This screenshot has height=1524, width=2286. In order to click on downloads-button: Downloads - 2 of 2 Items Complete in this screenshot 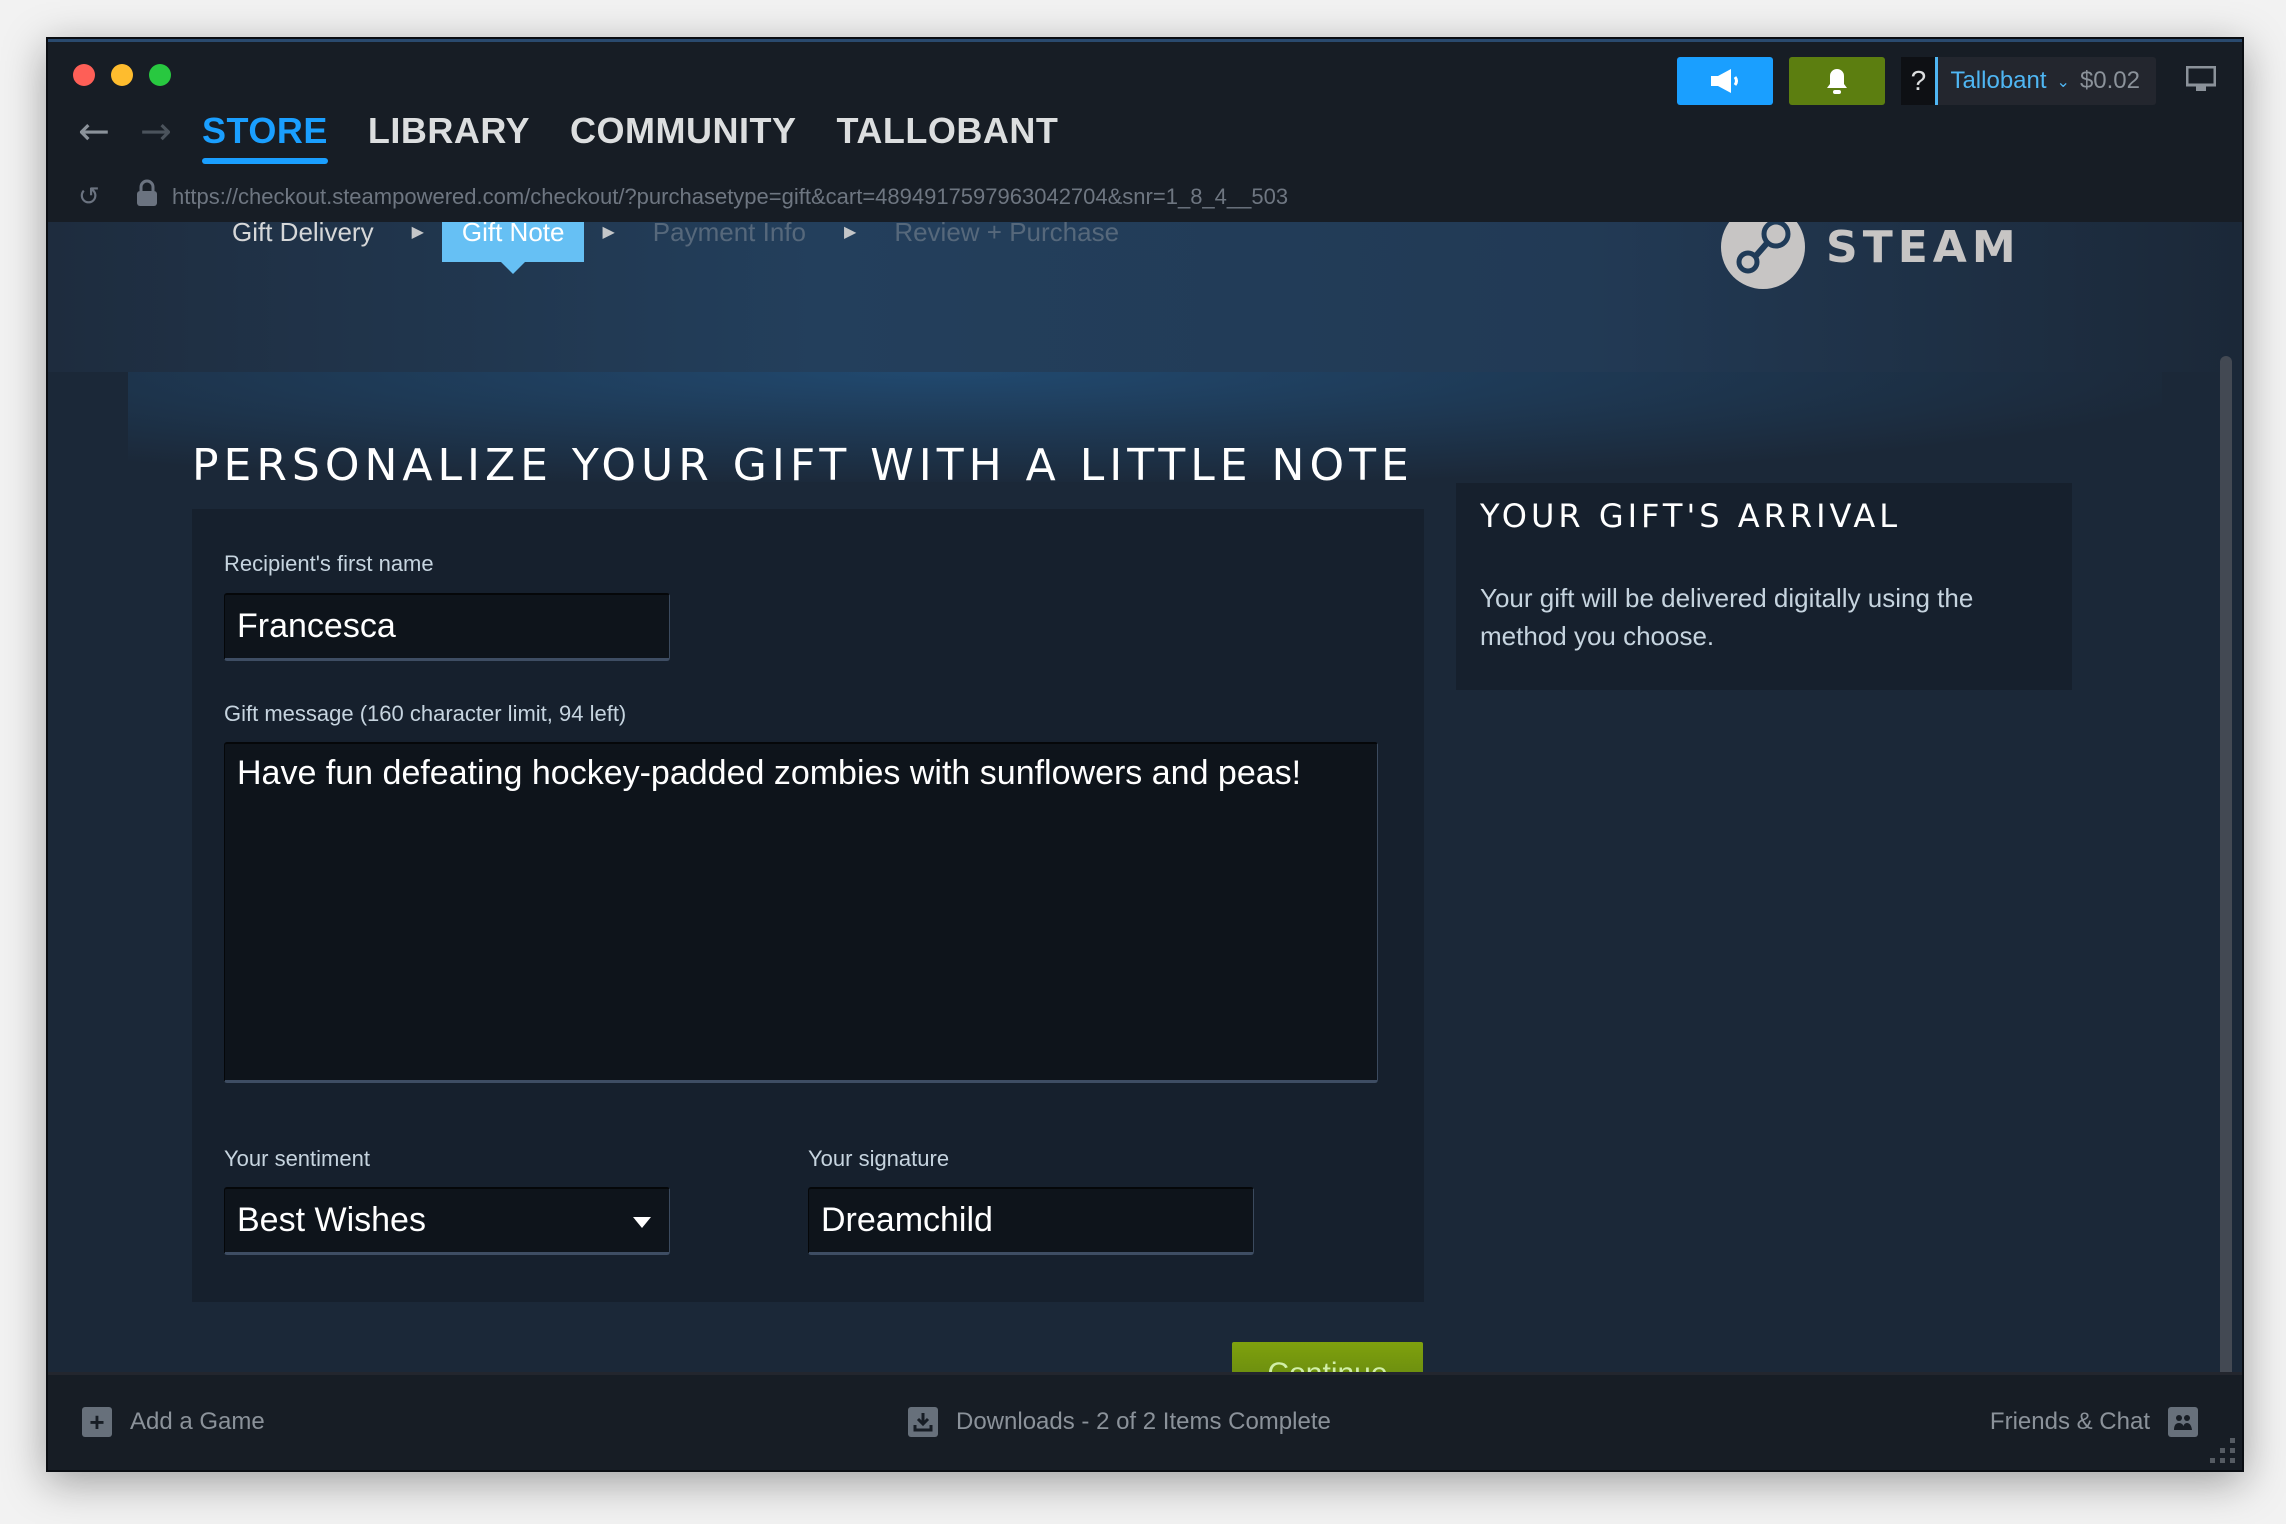, I will do `click(1119, 1422)`.